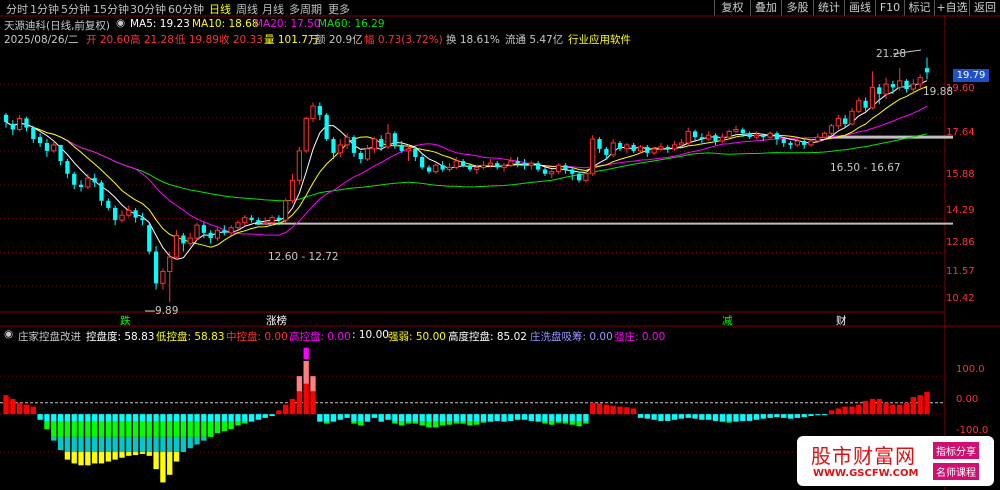  What do you see at coordinates (971, 75) in the screenshot?
I see `current-price-tag: 19.79` at bounding box center [971, 75].